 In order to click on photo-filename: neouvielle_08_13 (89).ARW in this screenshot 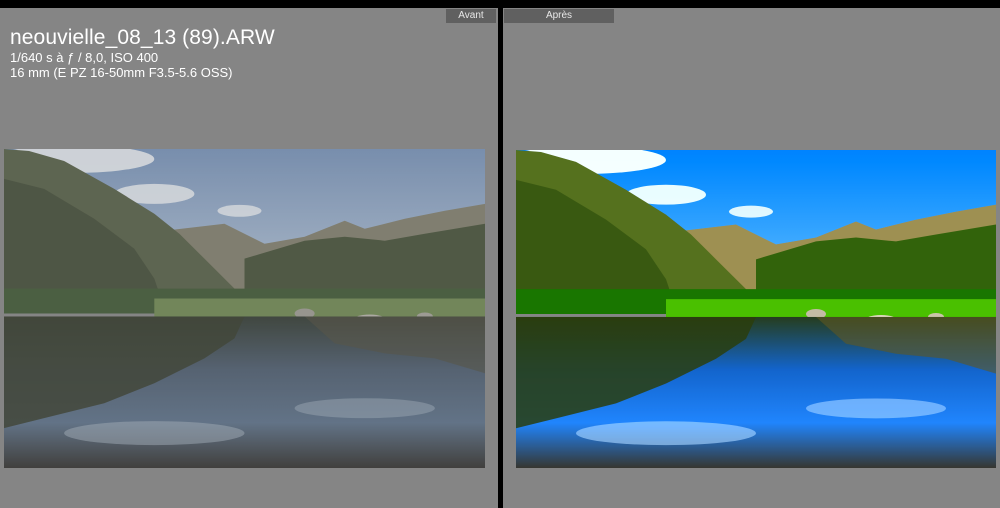, I will do `click(142, 37)`.